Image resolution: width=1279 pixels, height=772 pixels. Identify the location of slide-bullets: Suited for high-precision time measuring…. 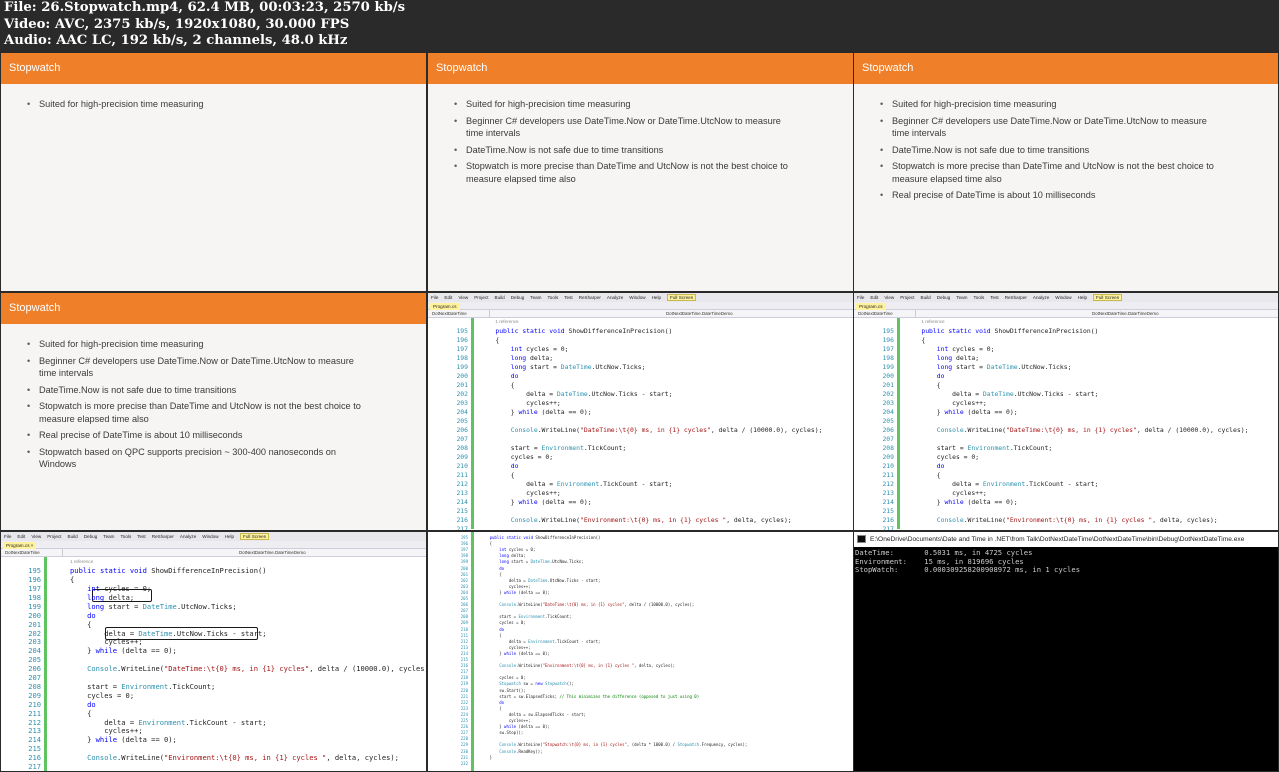
(1066, 143).